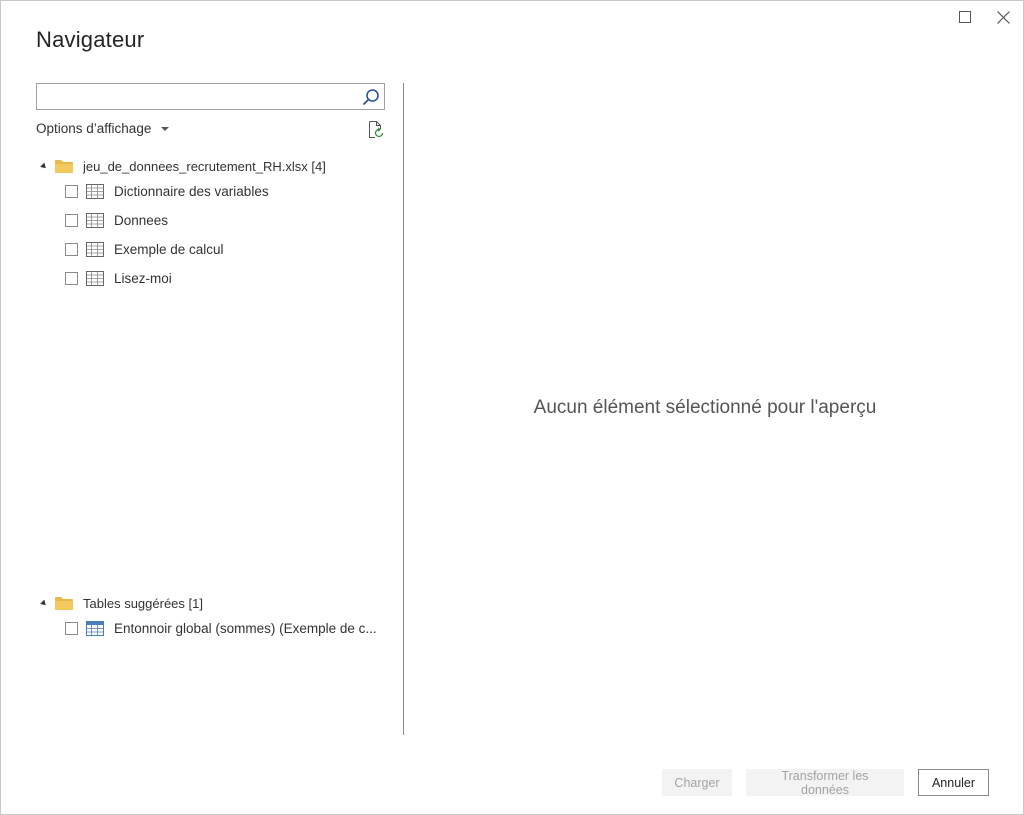 This screenshot has height=815, width=1024. Describe the element at coordinates (143, 603) in the screenshot. I see `tree-node-label: Tables suggérées [1]` at that location.